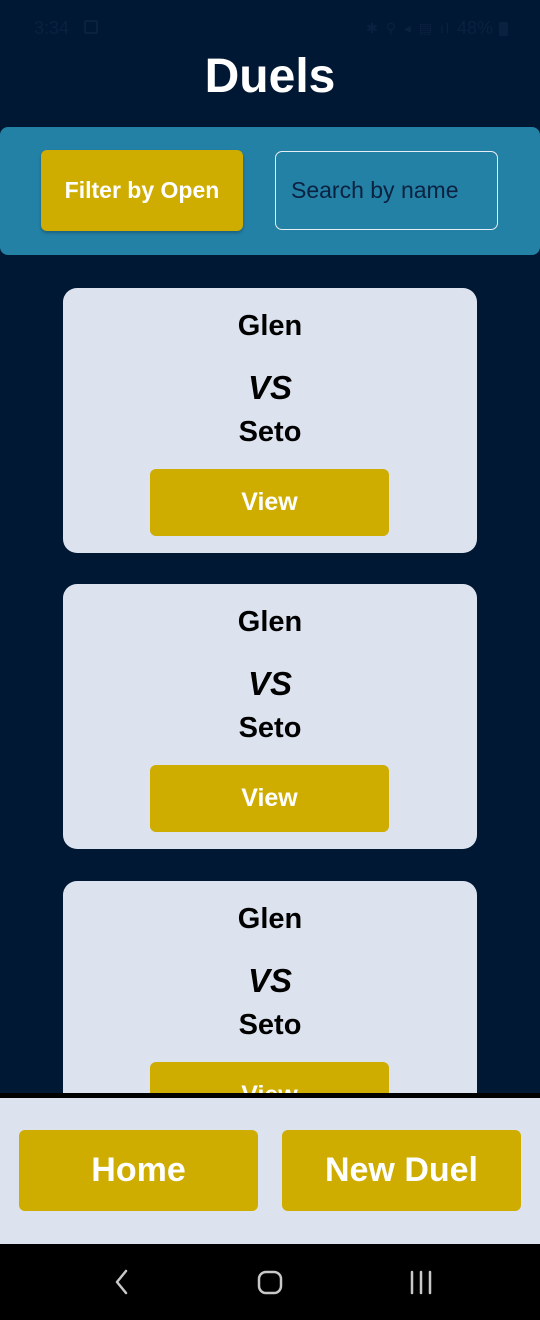 The width and height of the screenshot is (540, 1320). Describe the element at coordinates (474, 28) in the screenshot. I see `battery-percent: 48%` at that location.